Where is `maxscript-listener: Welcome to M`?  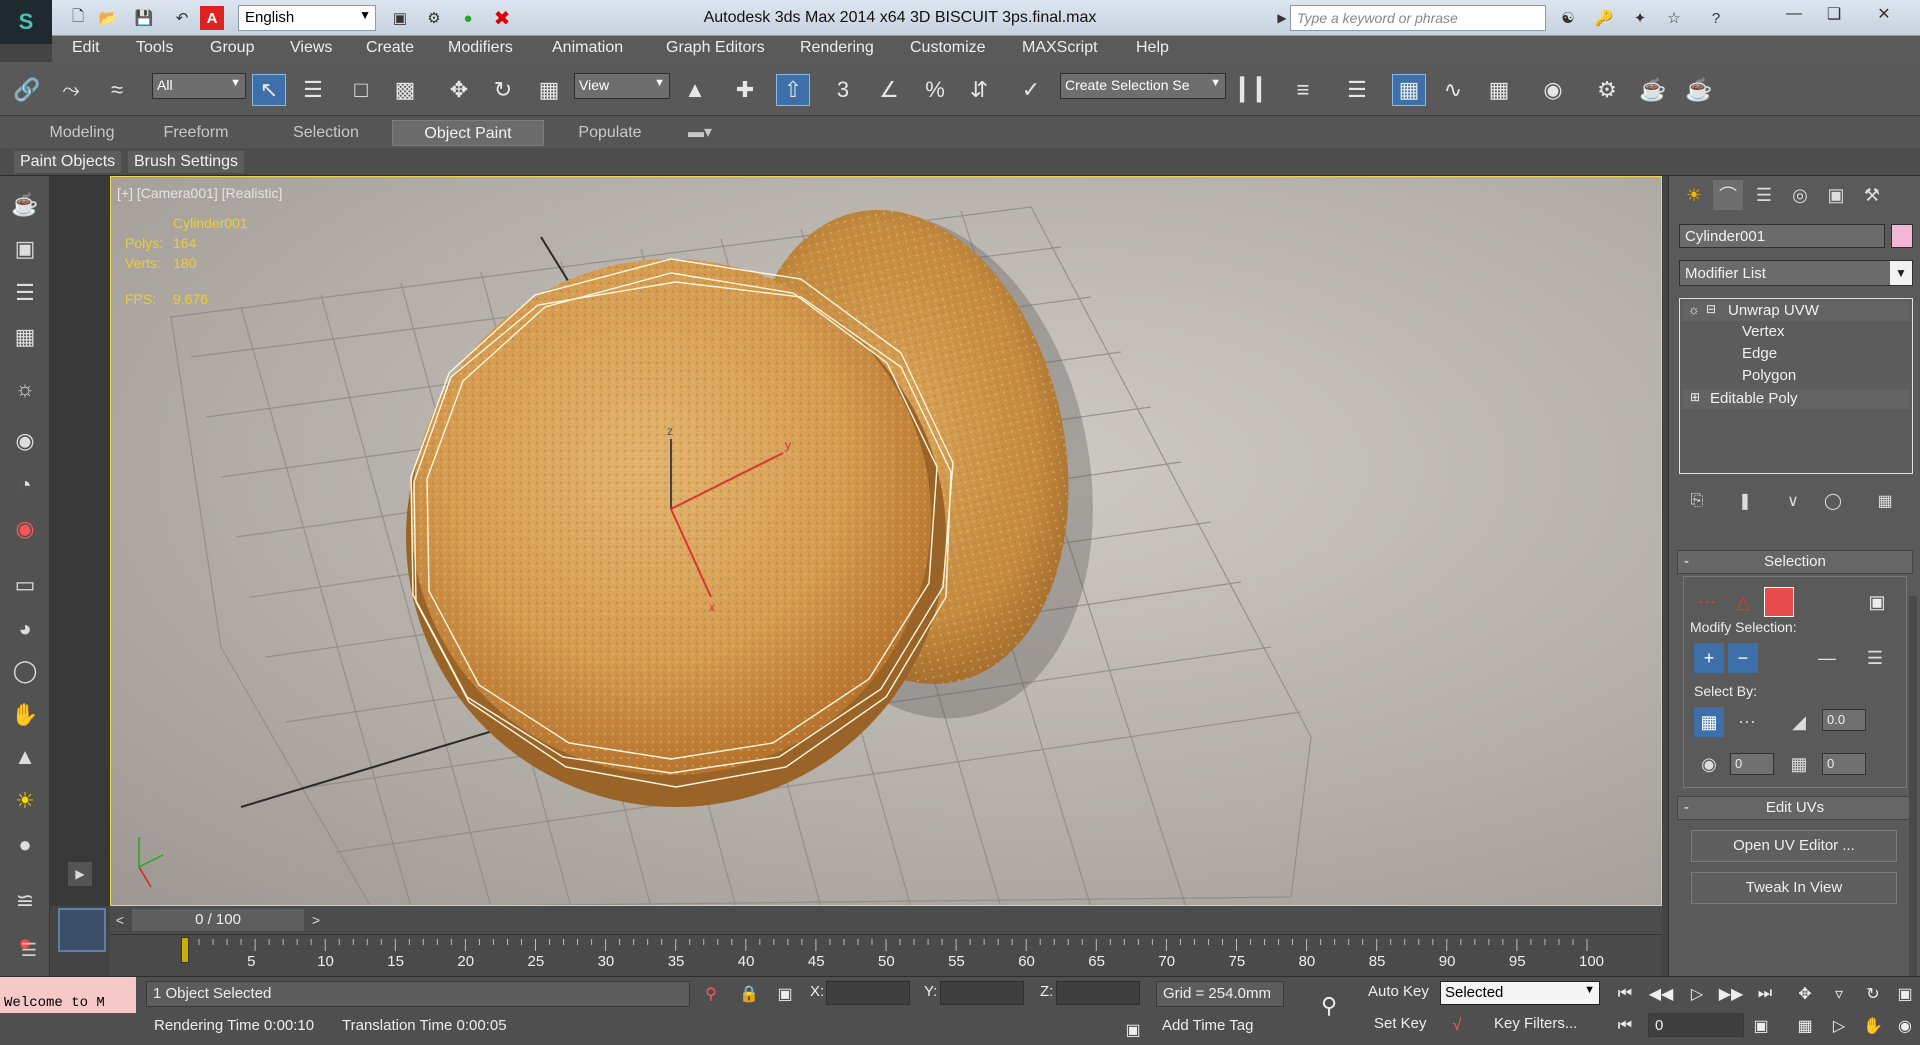
maxscript-listener: Welcome to M is located at coordinates (68, 995).